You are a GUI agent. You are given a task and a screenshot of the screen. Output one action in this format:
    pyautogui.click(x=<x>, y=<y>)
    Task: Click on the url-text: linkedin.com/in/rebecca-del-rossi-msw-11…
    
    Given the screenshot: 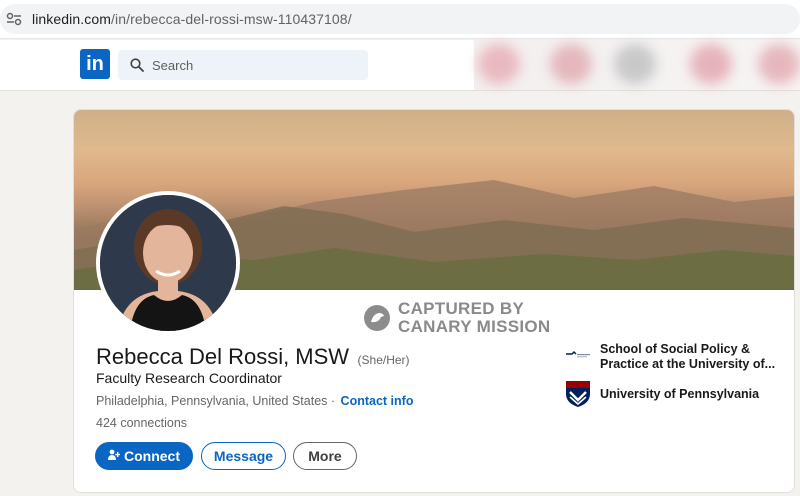 What is the action you would take?
    pyautogui.click(x=192, y=19)
    